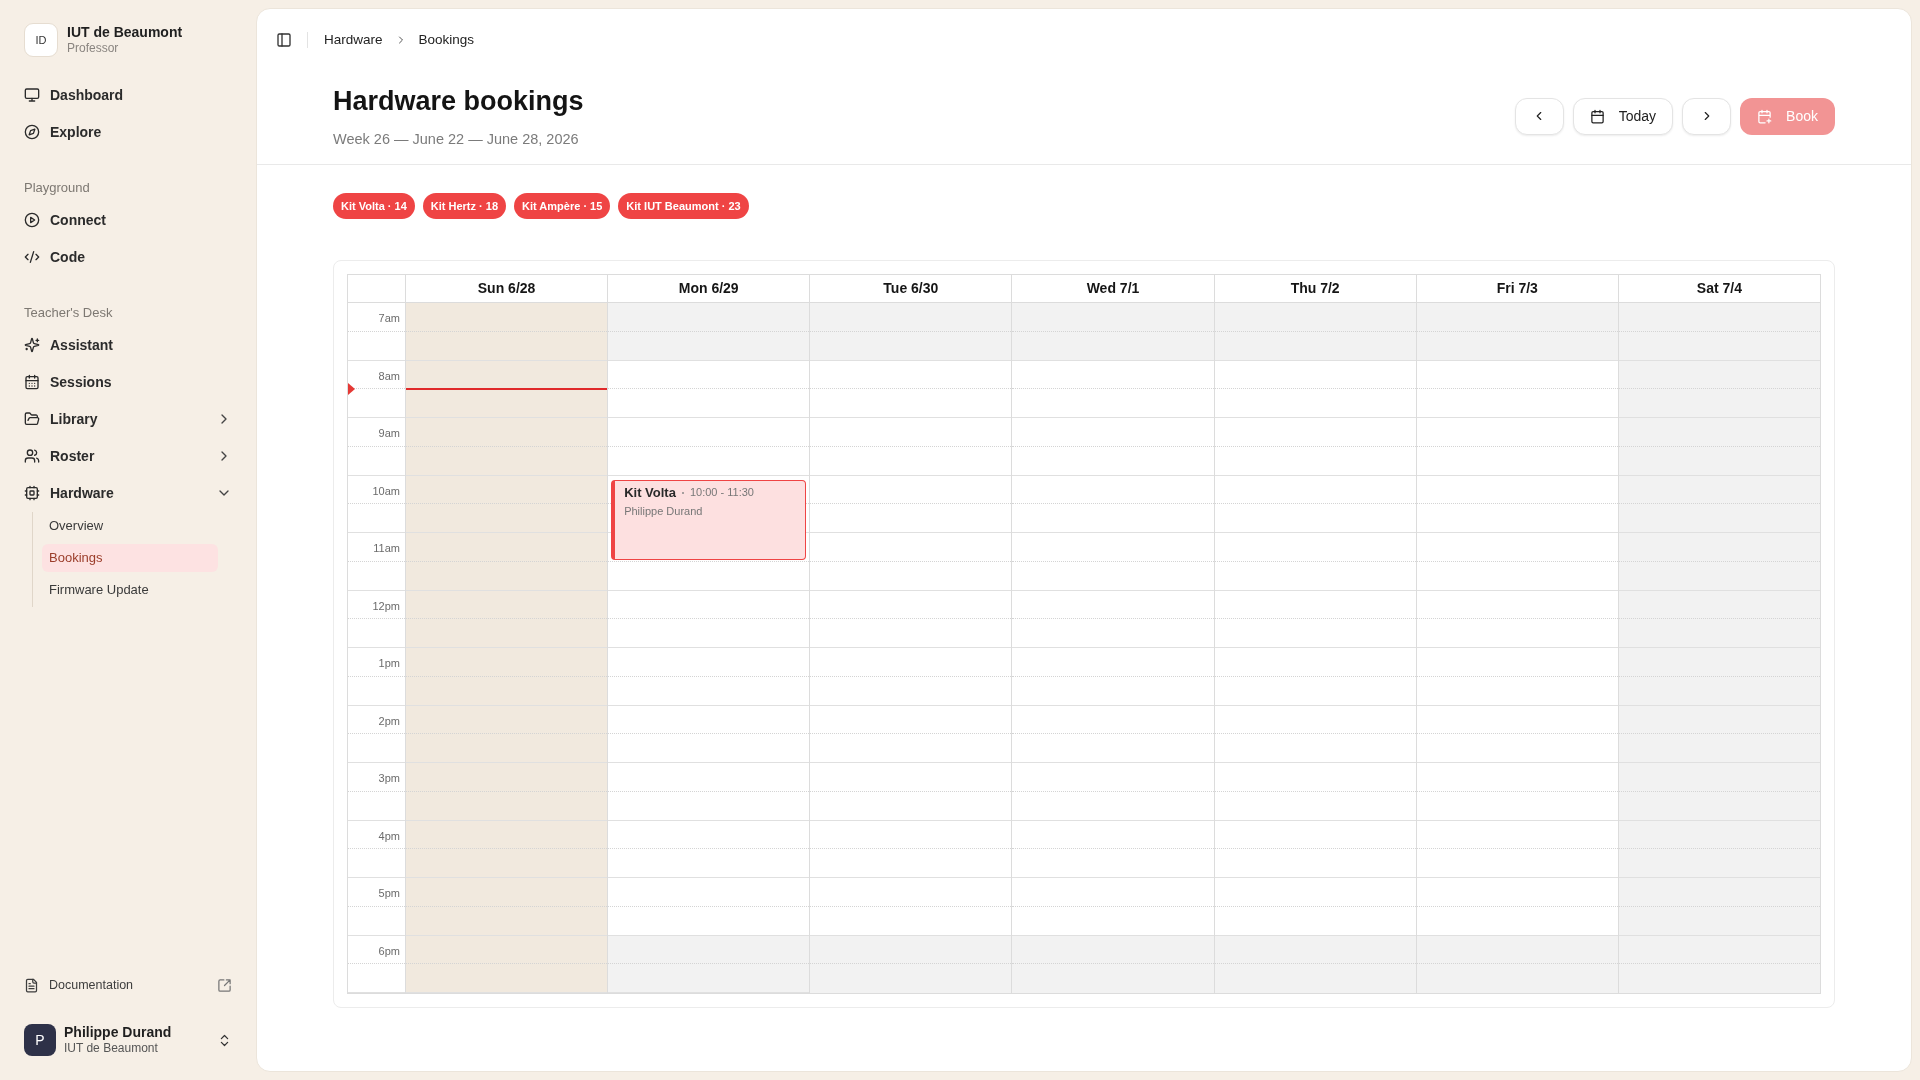  Describe the element at coordinates (1314, 288) in the screenshot. I see `day-header: Thu 7/2` at that location.